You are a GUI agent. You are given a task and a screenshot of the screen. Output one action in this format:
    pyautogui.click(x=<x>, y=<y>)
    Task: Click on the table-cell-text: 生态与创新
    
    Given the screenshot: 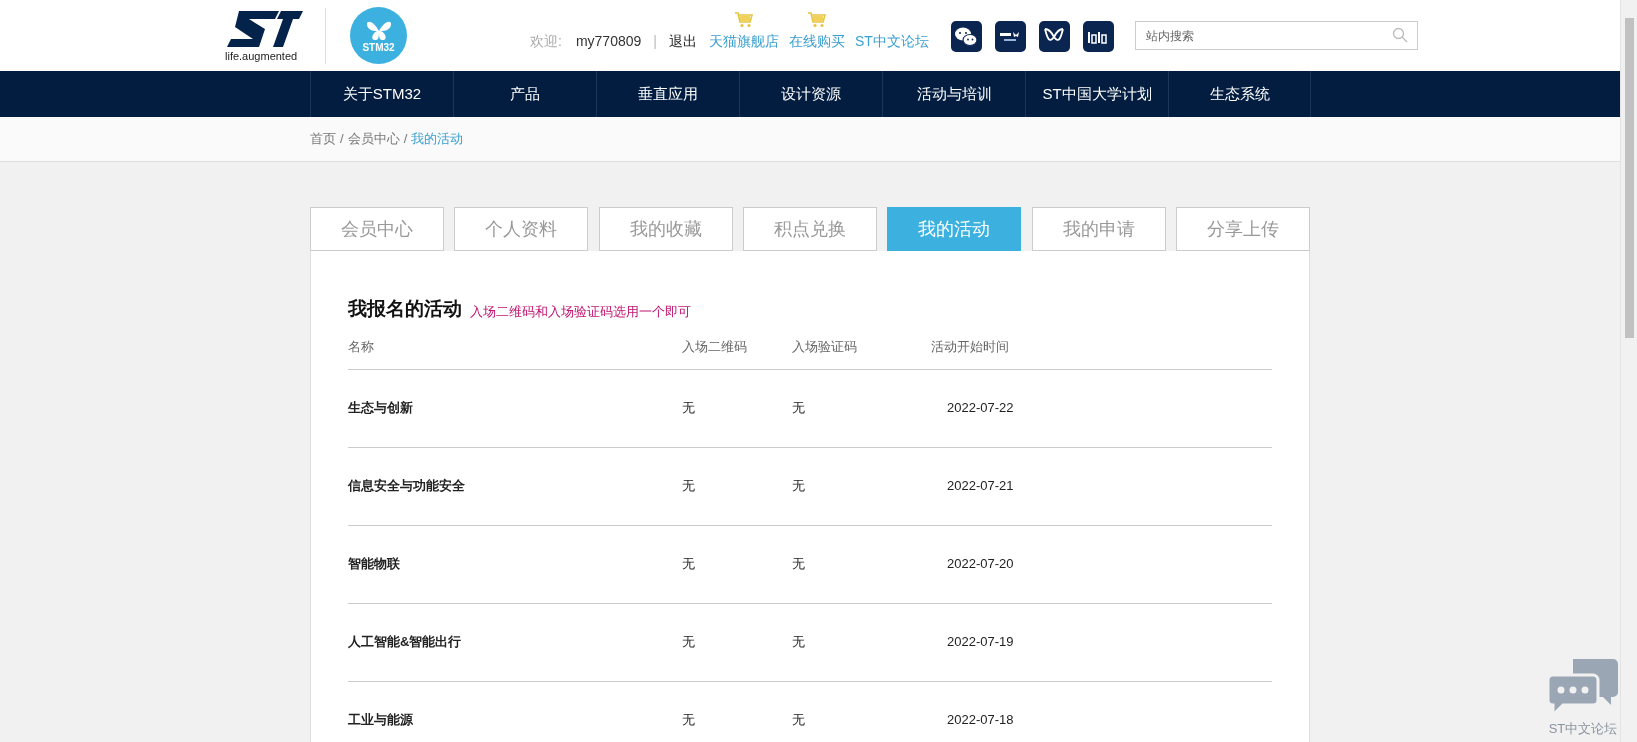 What is the action you would take?
    pyautogui.click(x=381, y=408)
    